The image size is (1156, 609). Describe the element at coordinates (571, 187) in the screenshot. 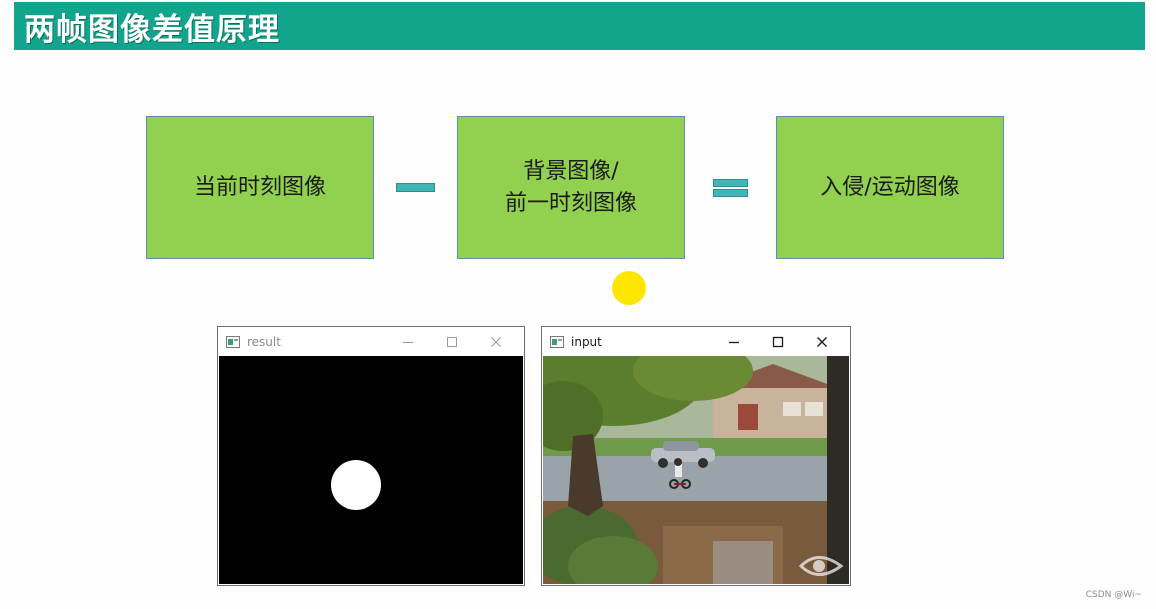

I see `background-frame-box: 背景图像/ 前一时刻图像` at that location.